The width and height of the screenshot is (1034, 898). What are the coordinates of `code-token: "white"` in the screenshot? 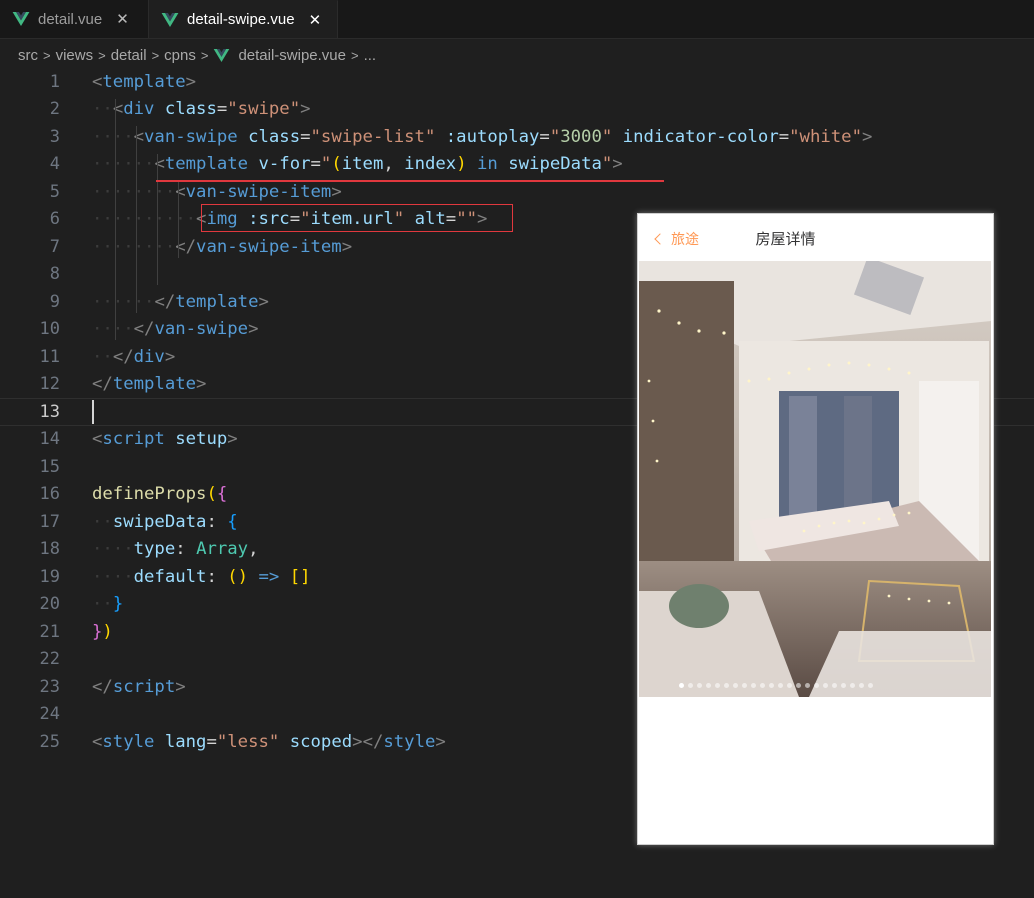 It's located at (825, 136).